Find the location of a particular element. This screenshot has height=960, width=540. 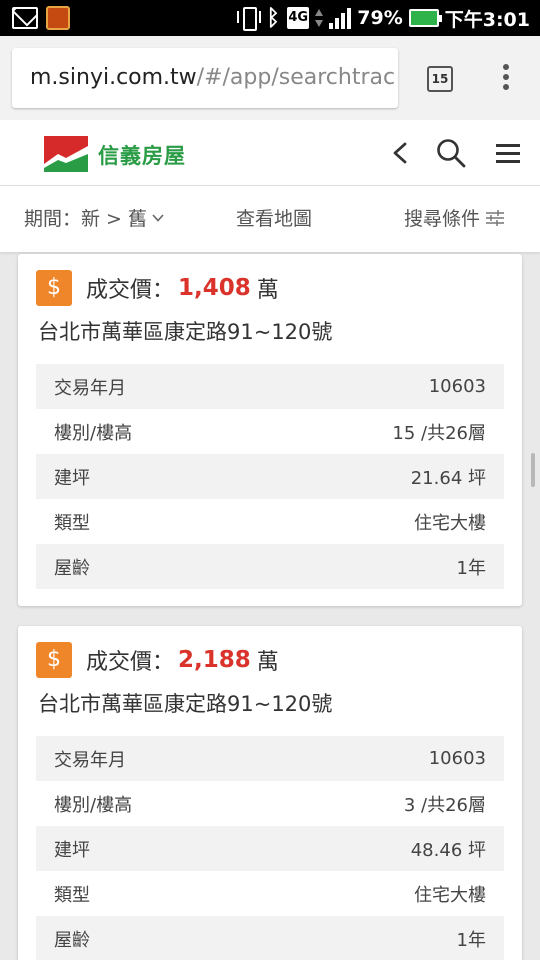

search-conditions-button: 搜尋條件 is located at coordinates (454, 217).